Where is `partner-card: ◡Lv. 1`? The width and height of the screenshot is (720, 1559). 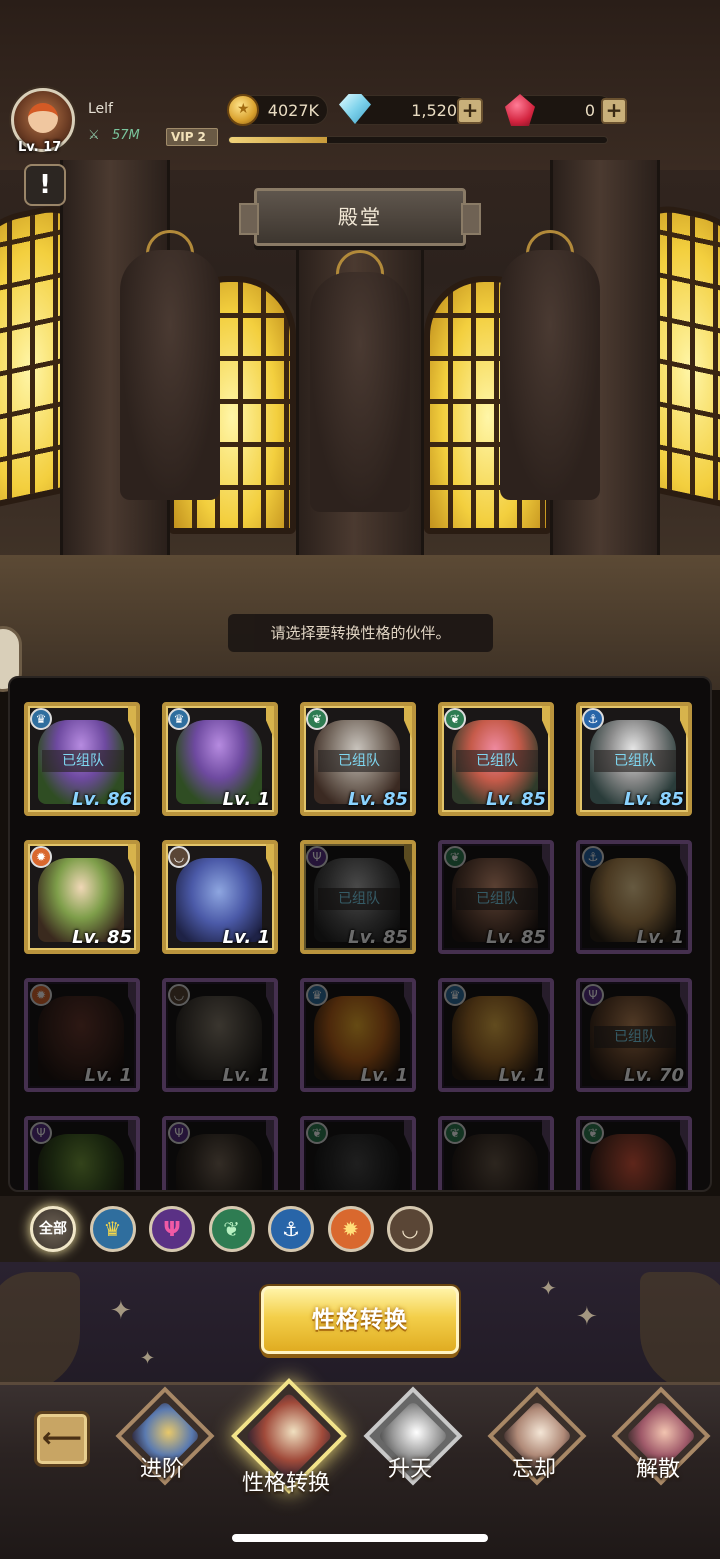 partner-card: ◡Lv. 1 is located at coordinates (220, 1035).